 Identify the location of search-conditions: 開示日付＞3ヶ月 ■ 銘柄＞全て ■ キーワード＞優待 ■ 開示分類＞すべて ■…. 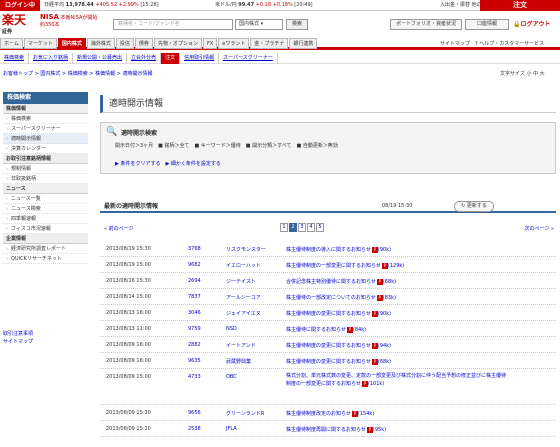
(226, 146).